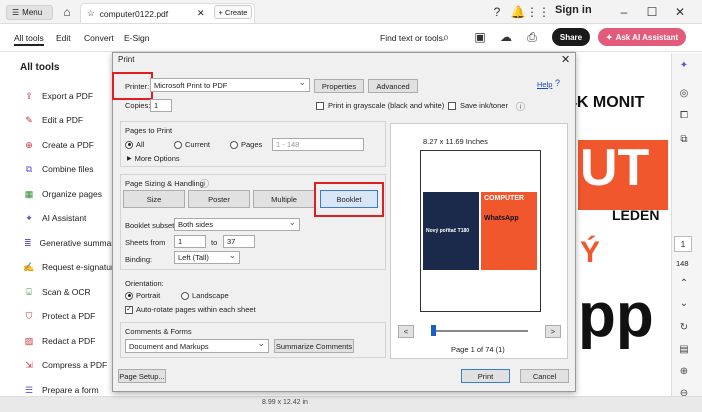 Image resolution: width=702 pixels, height=412 pixels. What do you see at coordinates (246, 144) in the screenshot?
I see `radio-pages: Pages` at bounding box center [246, 144].